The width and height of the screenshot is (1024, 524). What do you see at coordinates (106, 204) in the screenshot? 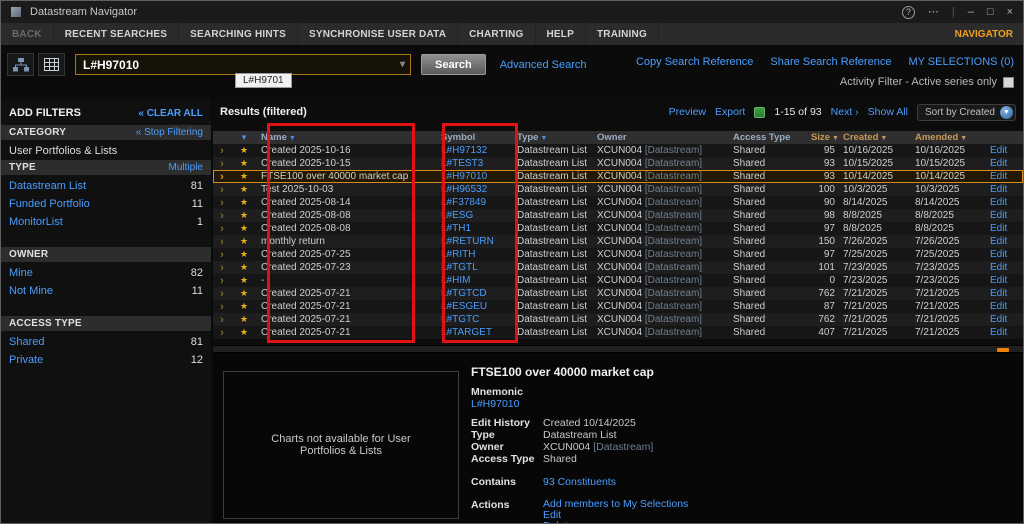
I see `filter-item: Funded Portfolio 11` at bounding box center [106, 204].